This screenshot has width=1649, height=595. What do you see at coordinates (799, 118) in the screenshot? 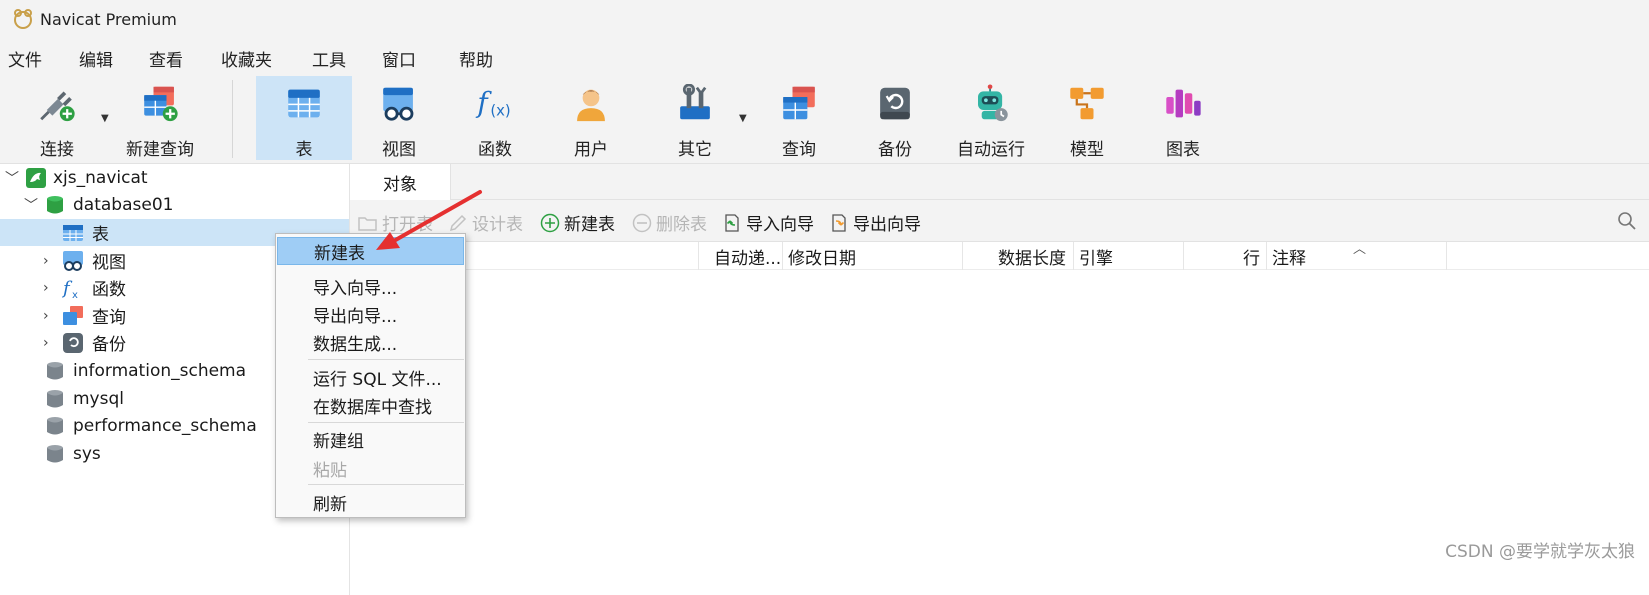
I see `query-button: 查询` at bounding box center [799, 118].